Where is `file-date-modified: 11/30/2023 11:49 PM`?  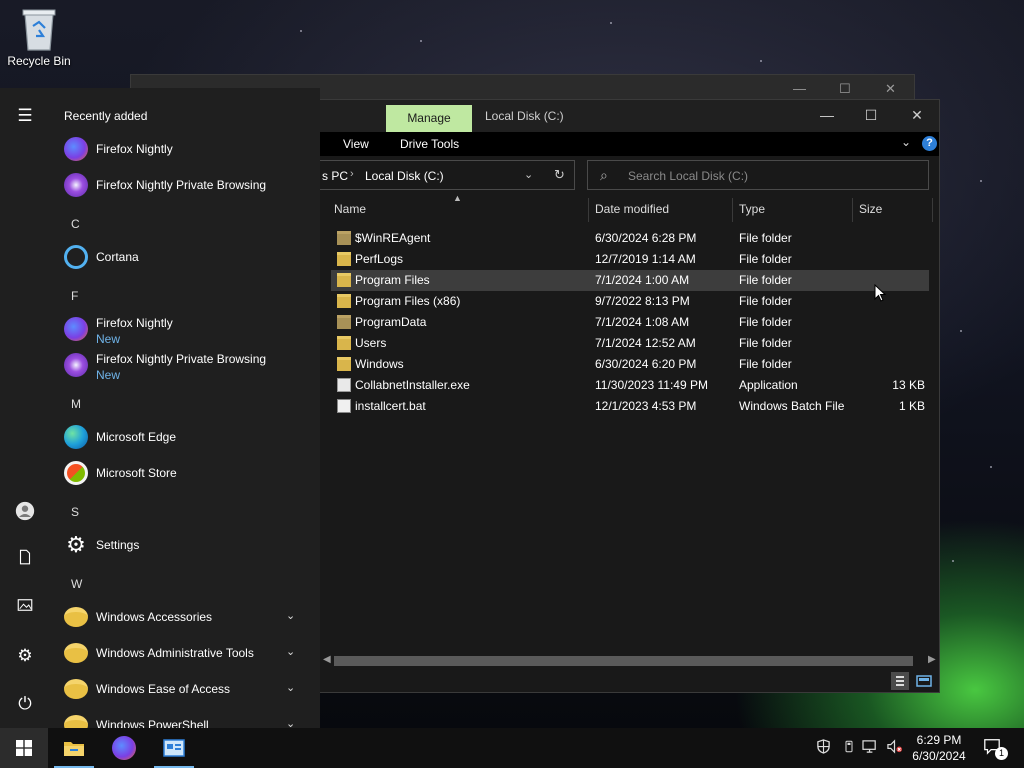 file-date-modified: 11/30/2023 11:49 PM is located at coordinates (651, 385).